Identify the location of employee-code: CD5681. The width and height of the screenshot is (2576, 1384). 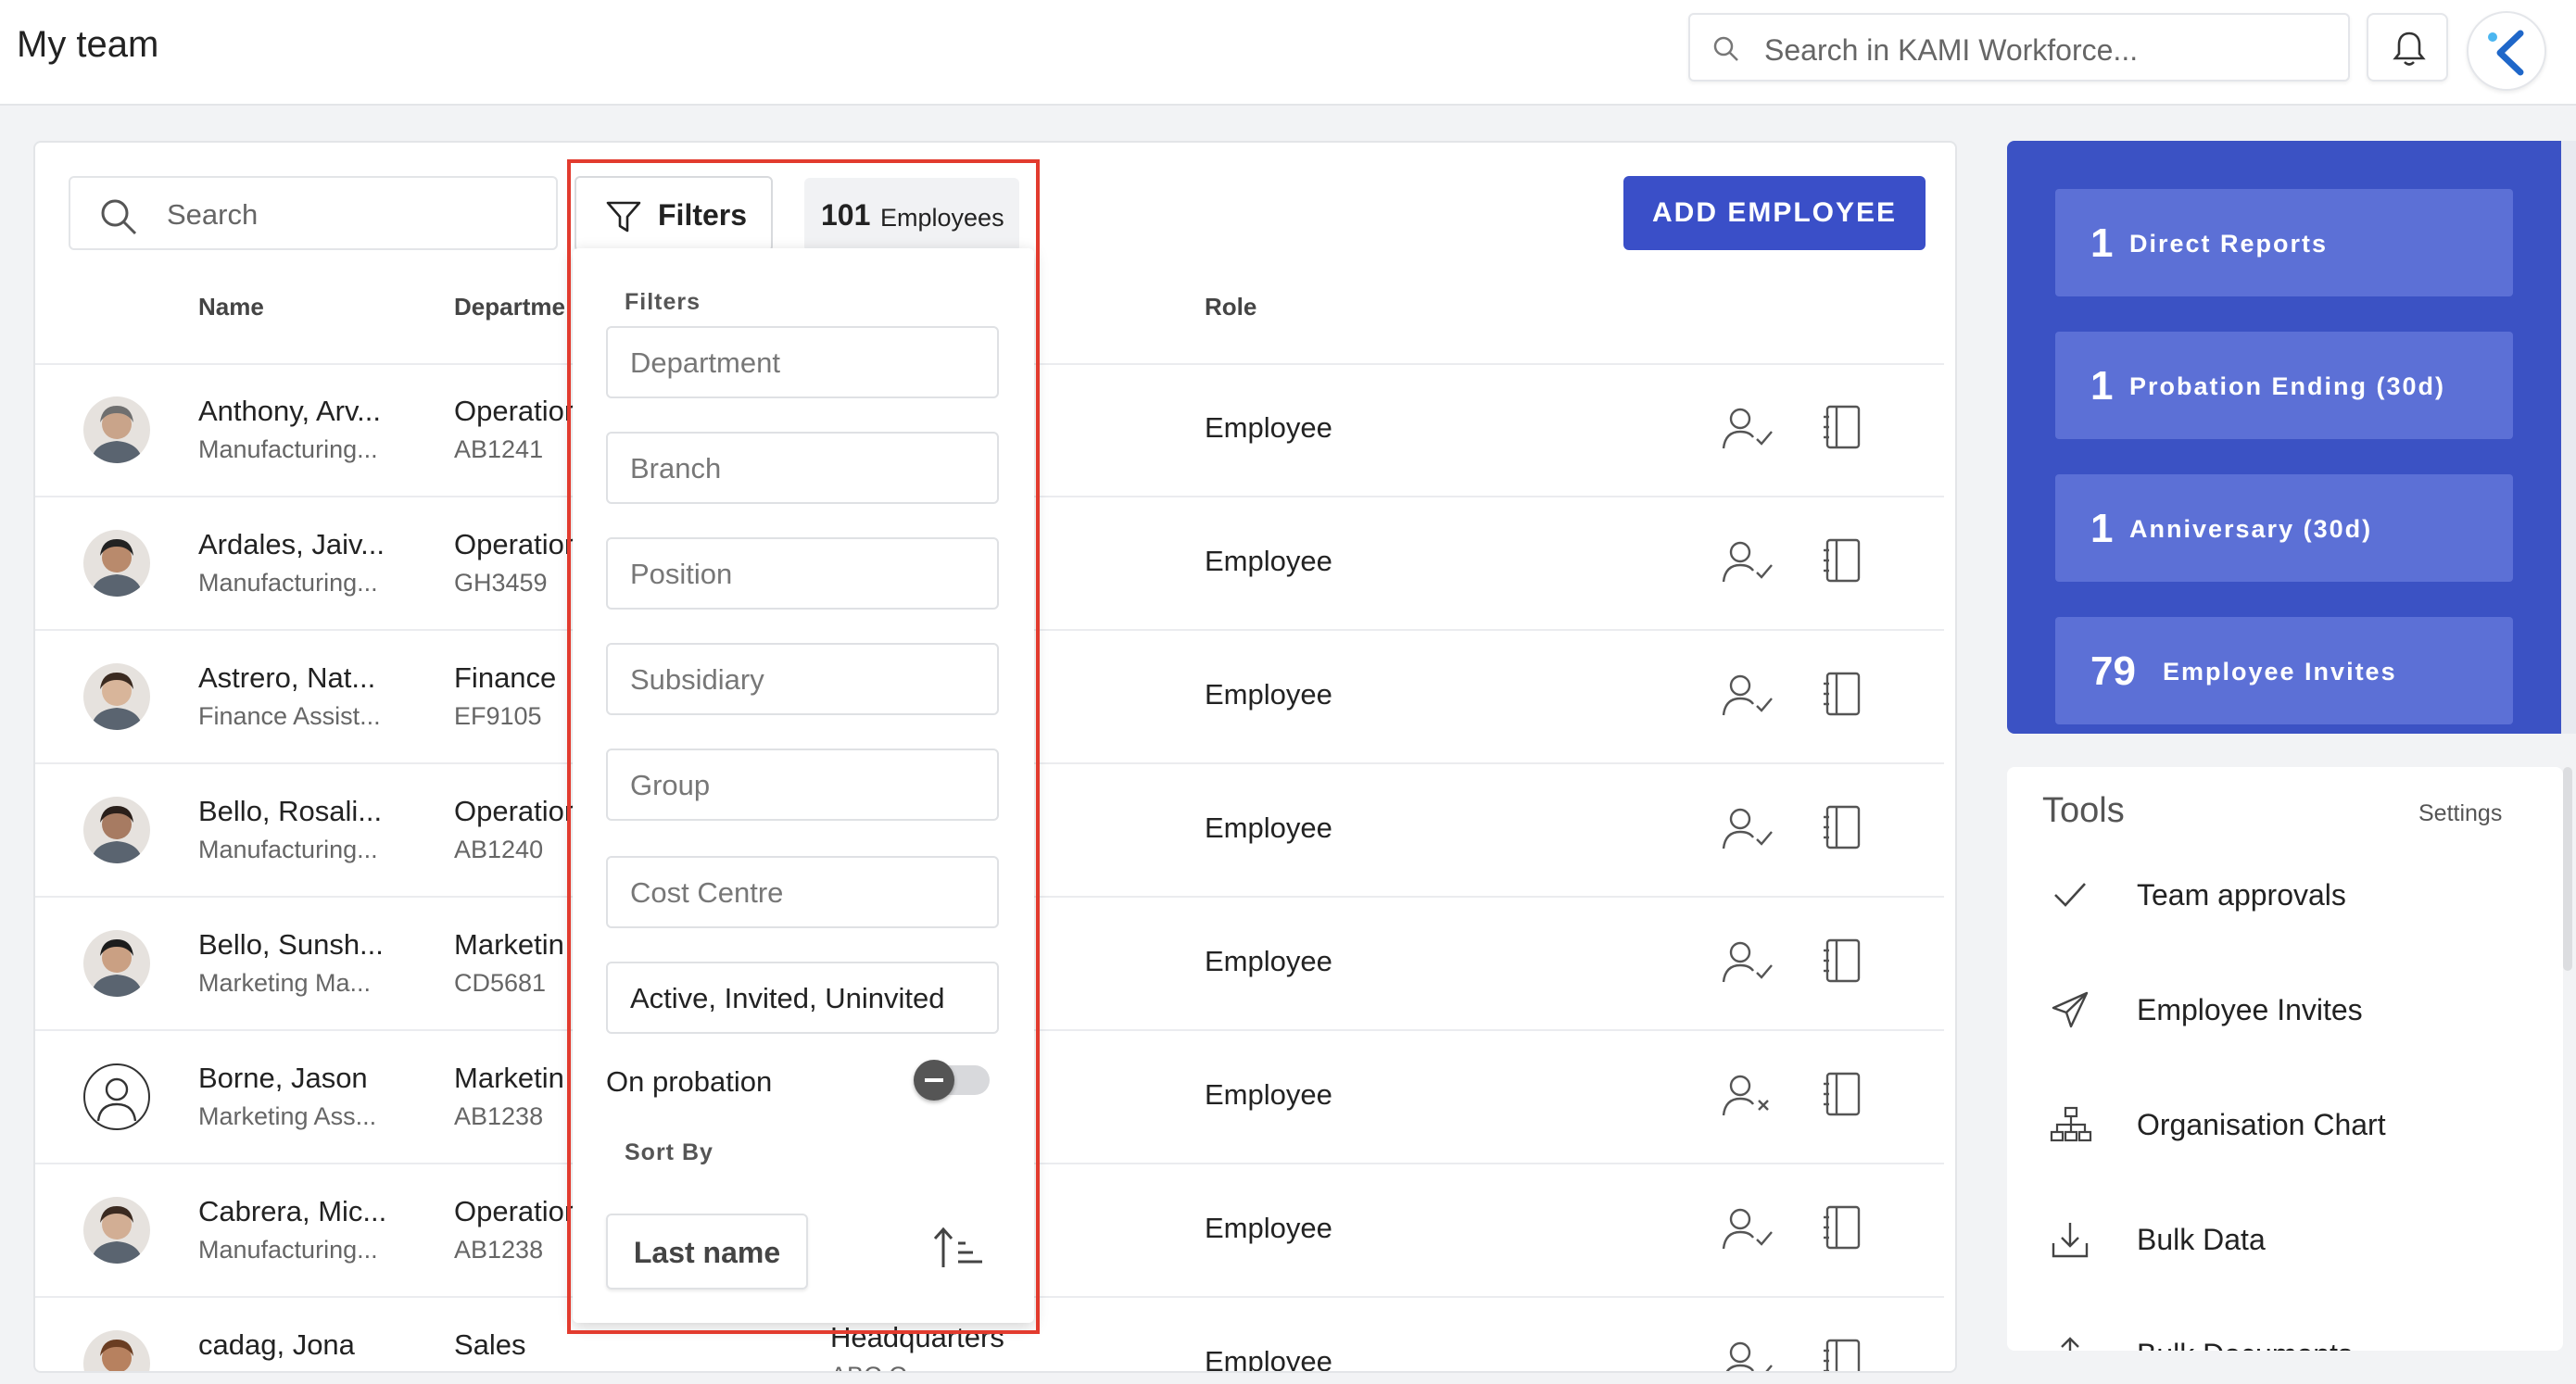
(500, 983).